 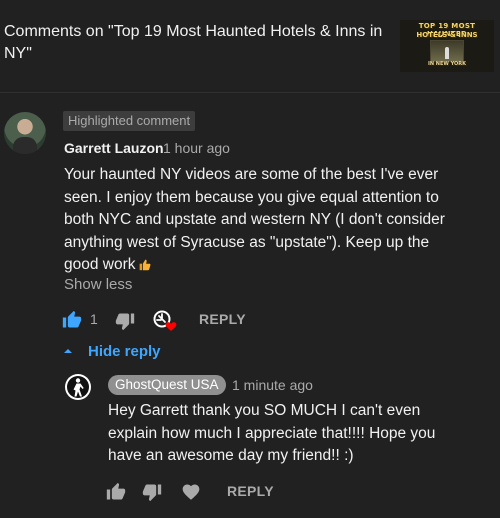 I want to click on hide-reply-button: Hide reply, so click(x=124, y=351).